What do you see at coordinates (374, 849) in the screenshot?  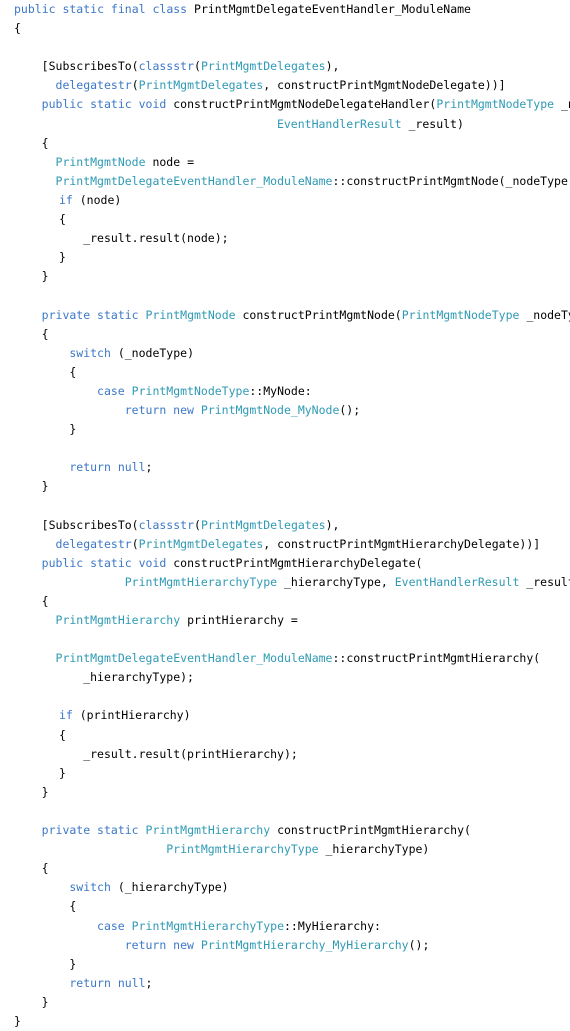 I see `code-token-plain: _hierarchyType)` at bounding box center [374, 849].